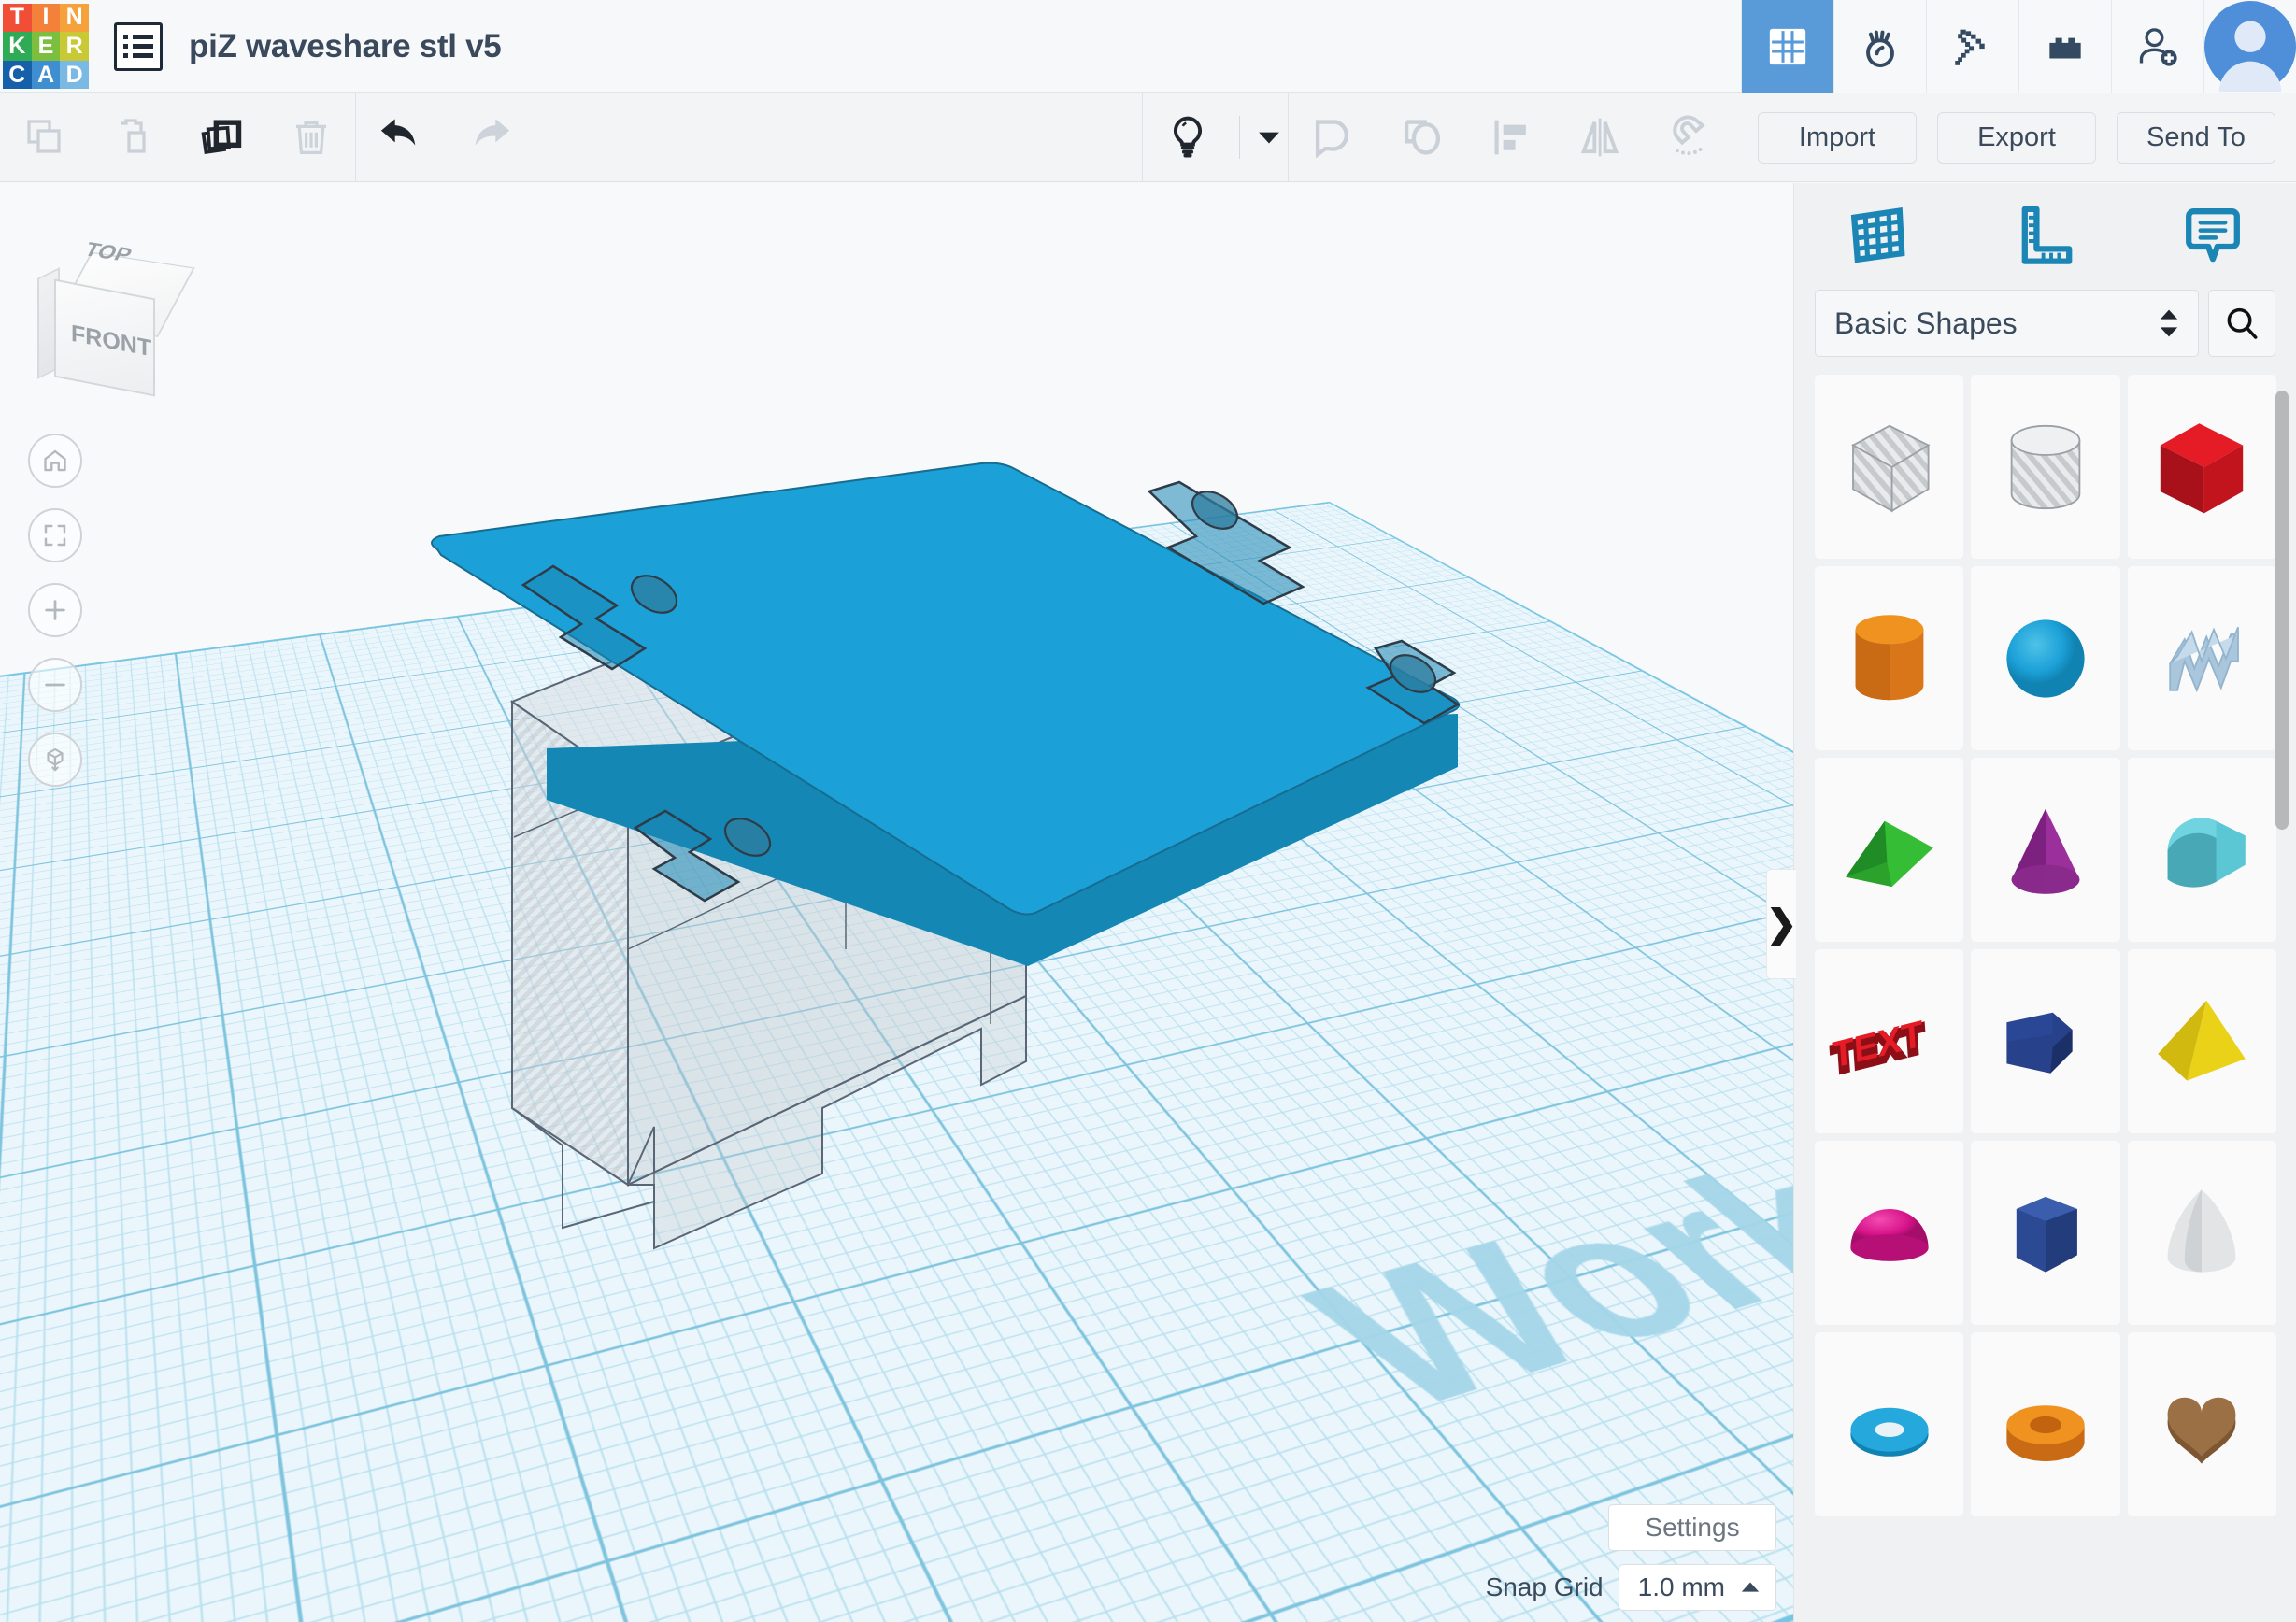  I want to click on text-icon: TEXT TEXT, so click(1878, 1048).